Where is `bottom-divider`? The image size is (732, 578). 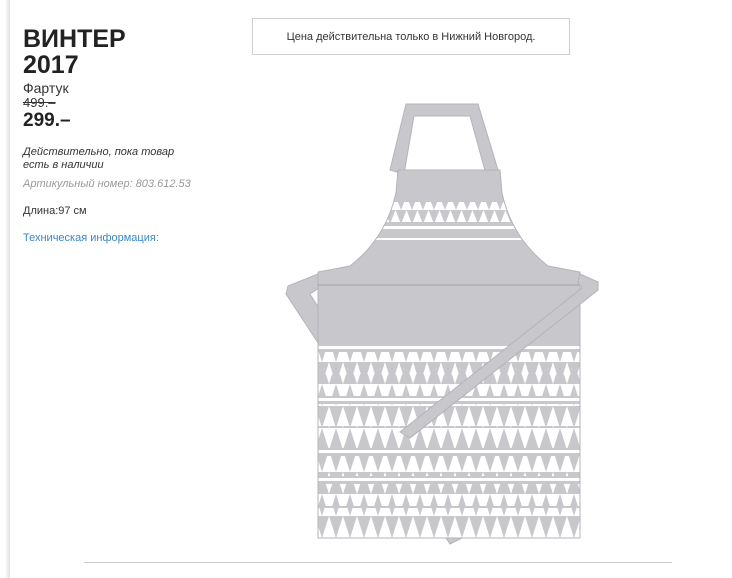
bottom-divider is located at coordinates (378, 562).